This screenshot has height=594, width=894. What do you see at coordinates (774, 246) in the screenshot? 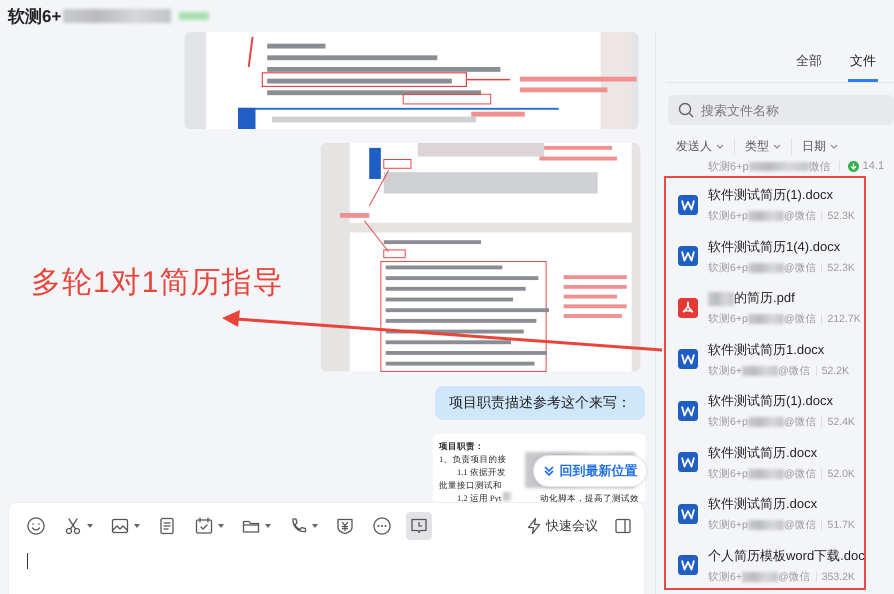
I see `file-name: 软件测试简历1(4).docx` at bounding box center [774, 246].